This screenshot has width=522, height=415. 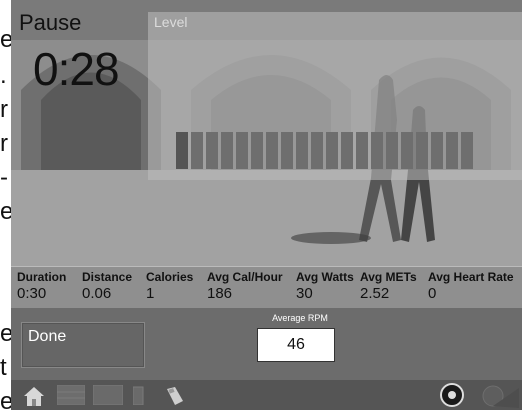 I want to click on stat-label: Avg Watts, so click(x=325, y=277).